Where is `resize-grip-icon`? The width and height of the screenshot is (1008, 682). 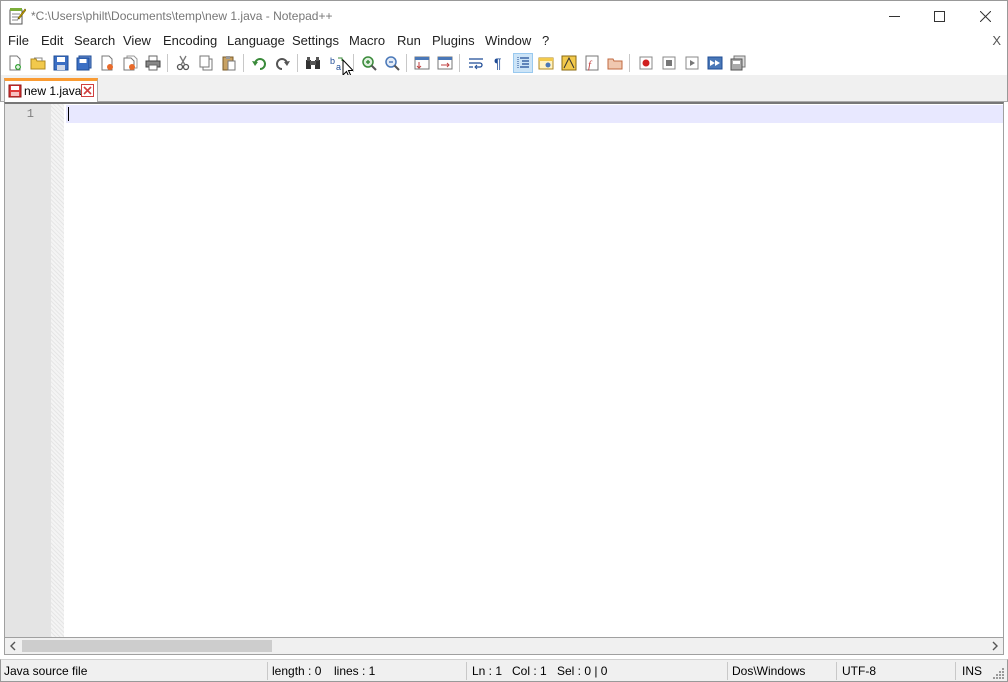
resize-grip-icon is located at coordinates (999, 673).